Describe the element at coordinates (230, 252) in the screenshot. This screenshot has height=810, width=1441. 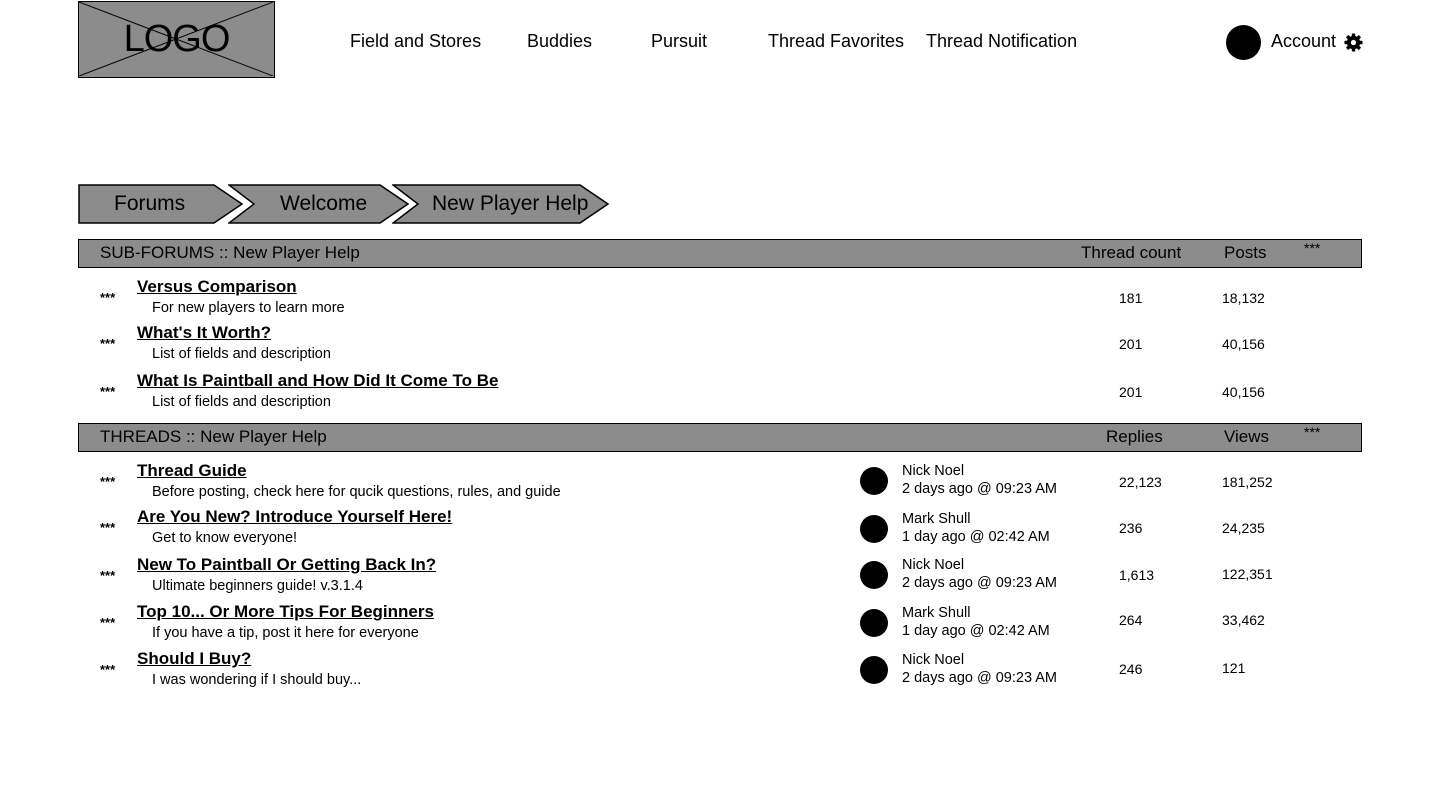
I see `subforums-title: SUB-FORUMS :: New Player Help` at that location.